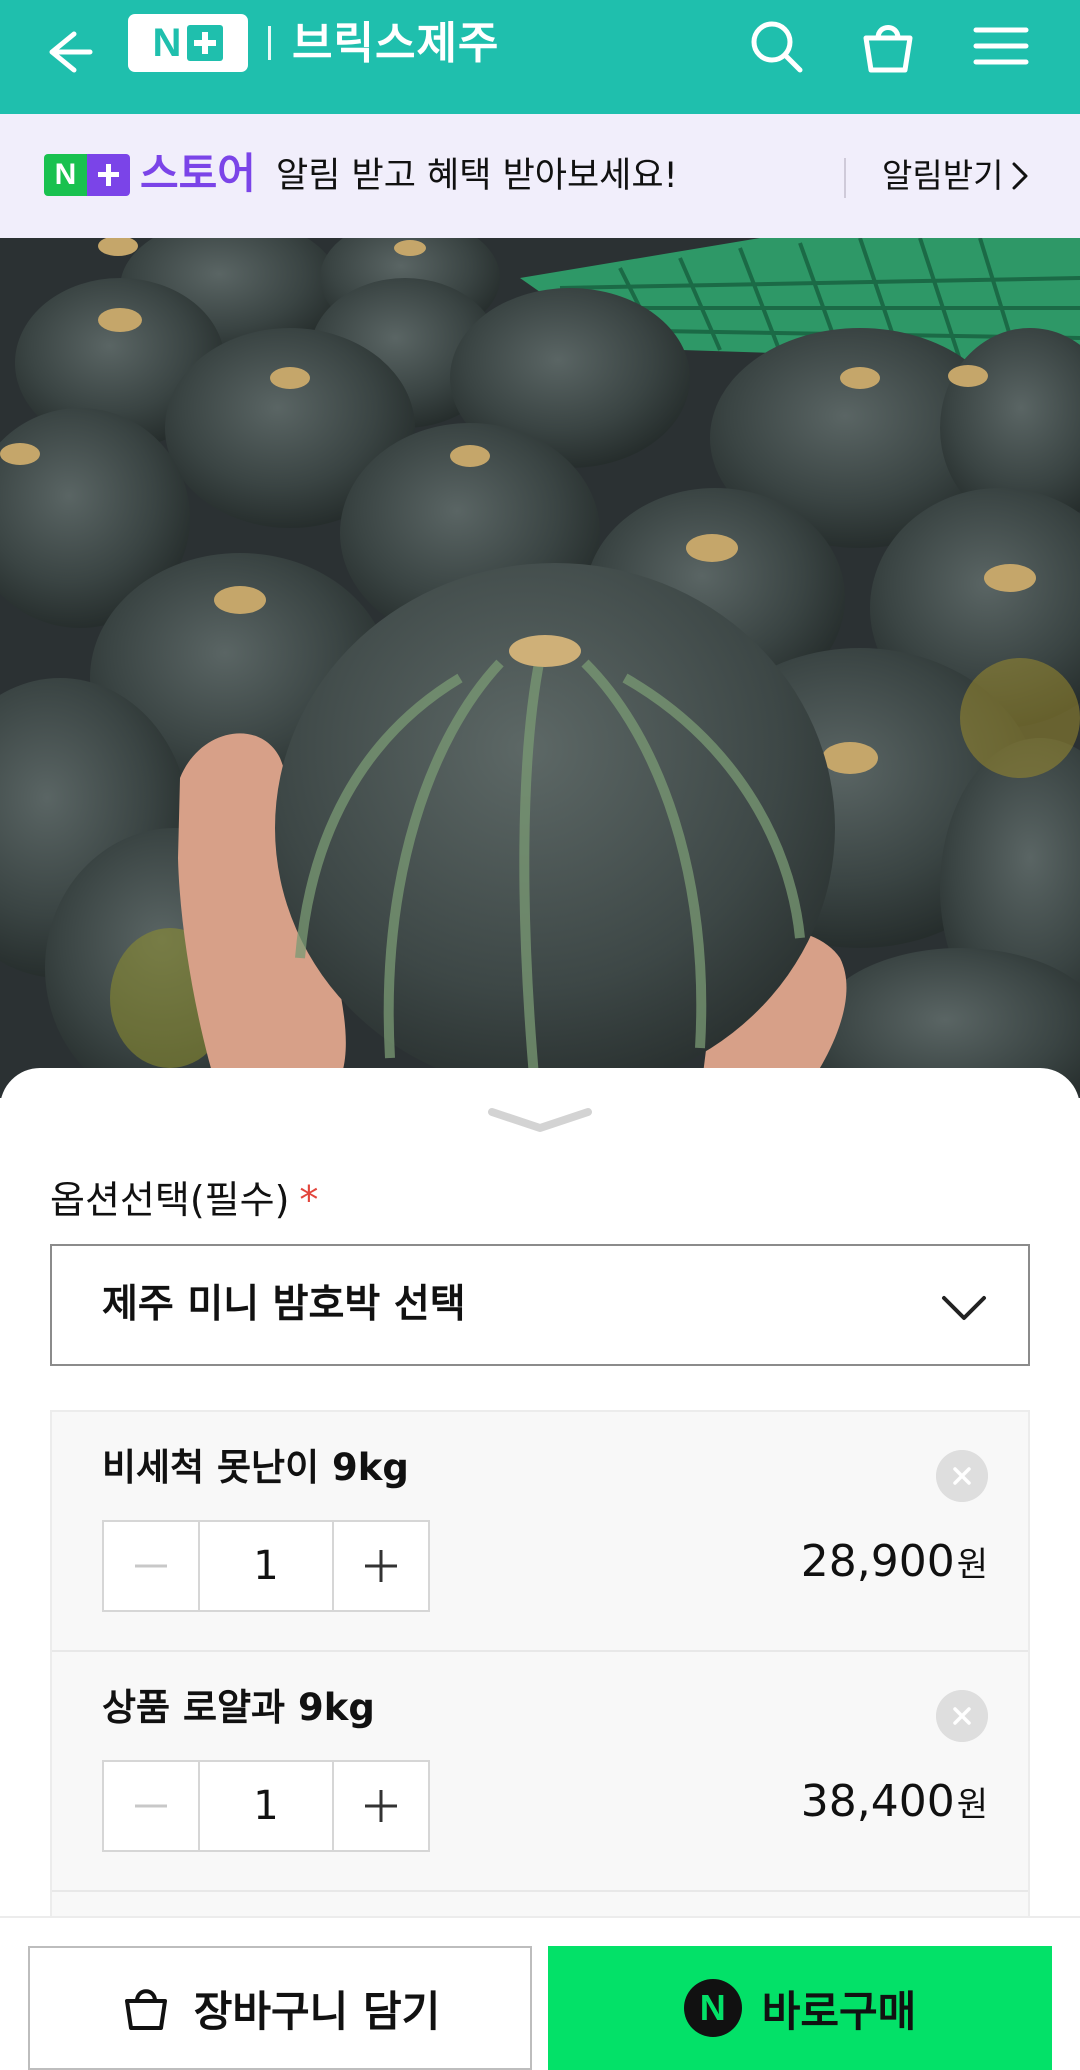 The height and width of the screenshot is (2070, 1080). What do you see at coordinates (845, 178) in the screenshot?
I see `banner-divider` at bounding box center [845, 178].